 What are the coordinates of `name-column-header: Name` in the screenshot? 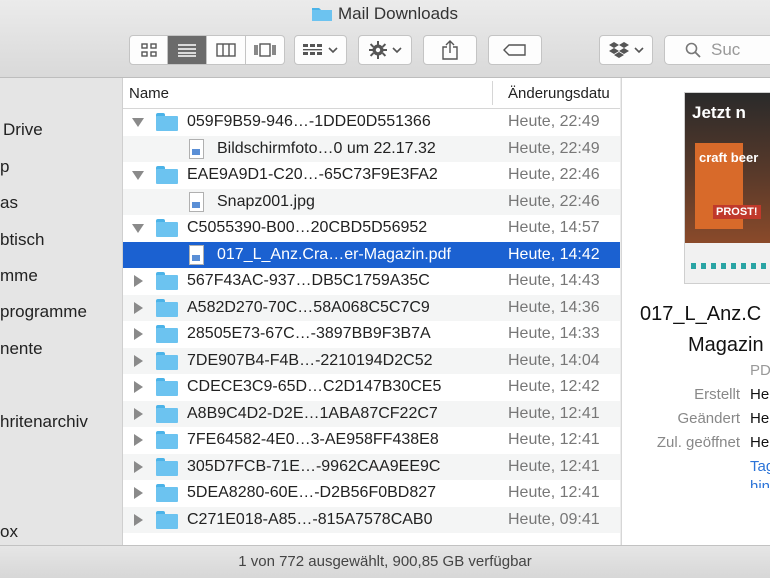 It's located at (149, 93).